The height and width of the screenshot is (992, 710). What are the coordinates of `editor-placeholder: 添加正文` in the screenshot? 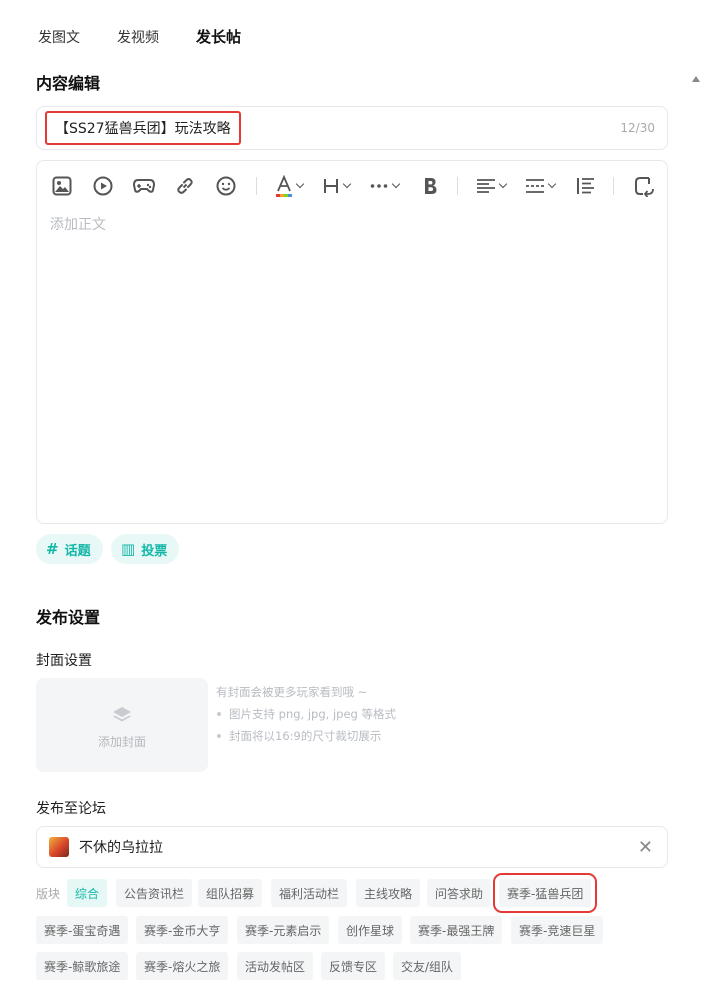 It's located at (78, 225).